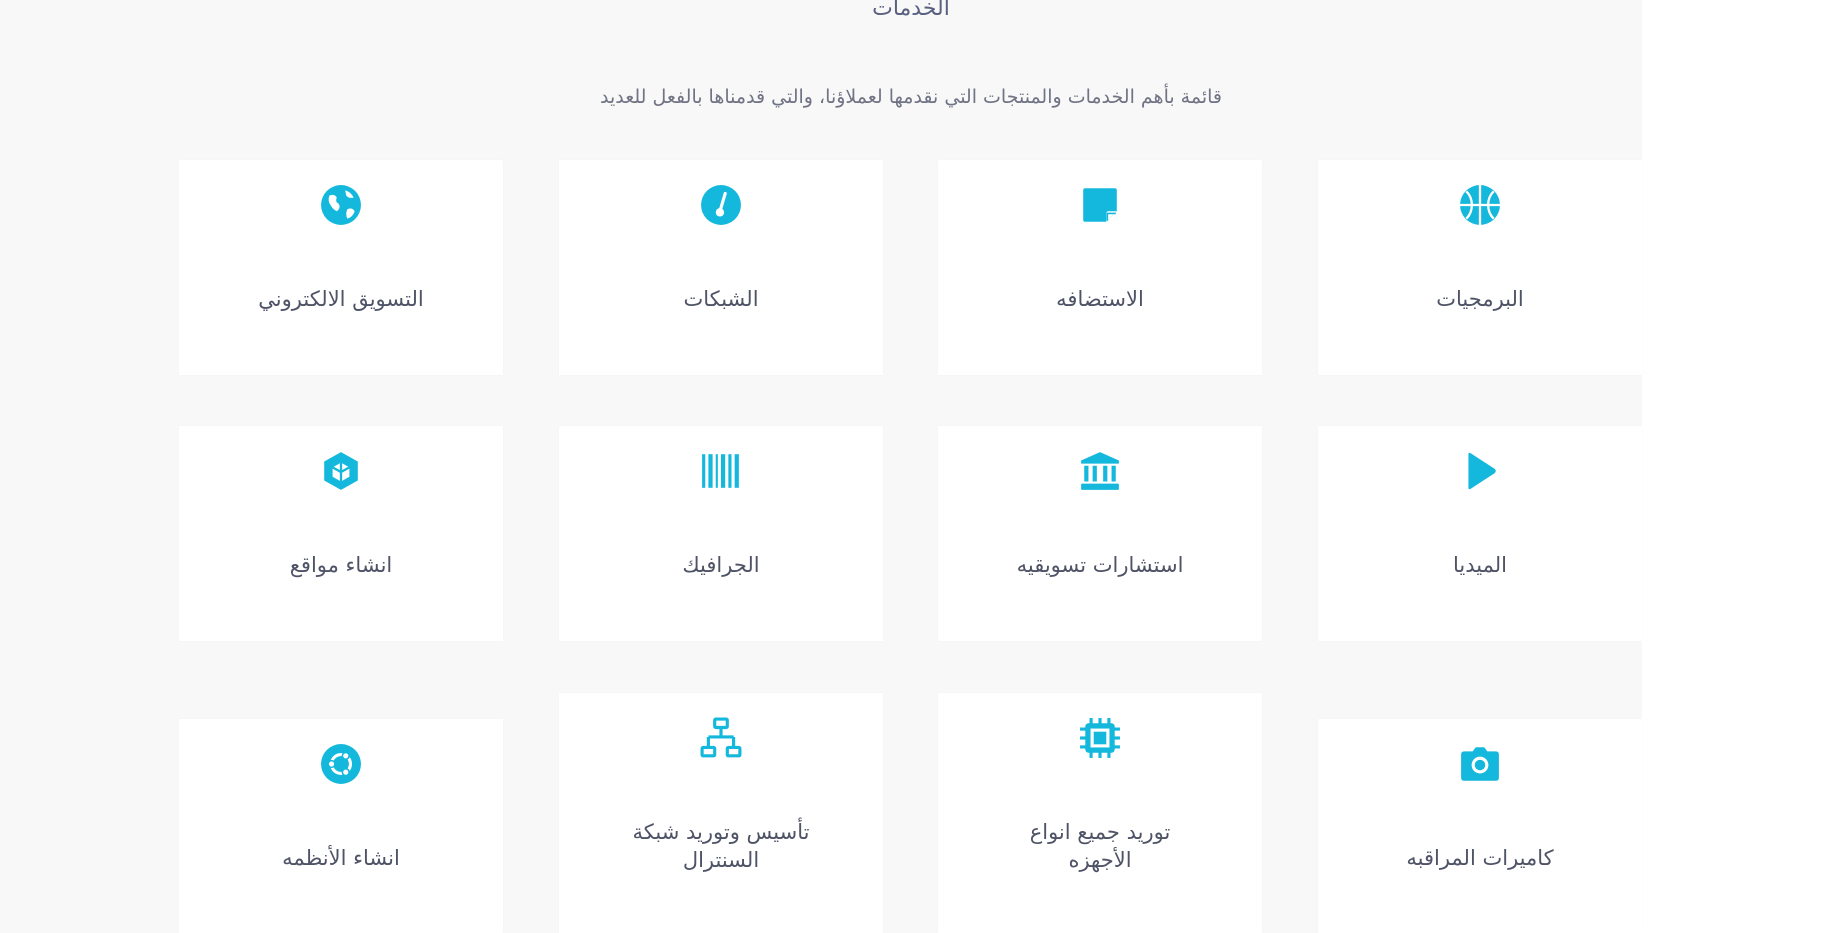 The image size is (1822, 933). Describe the element at coordinates (1100, 846) in the screenshot. I see `service-label: توريد جميع انواع الأجهزه` at that location.